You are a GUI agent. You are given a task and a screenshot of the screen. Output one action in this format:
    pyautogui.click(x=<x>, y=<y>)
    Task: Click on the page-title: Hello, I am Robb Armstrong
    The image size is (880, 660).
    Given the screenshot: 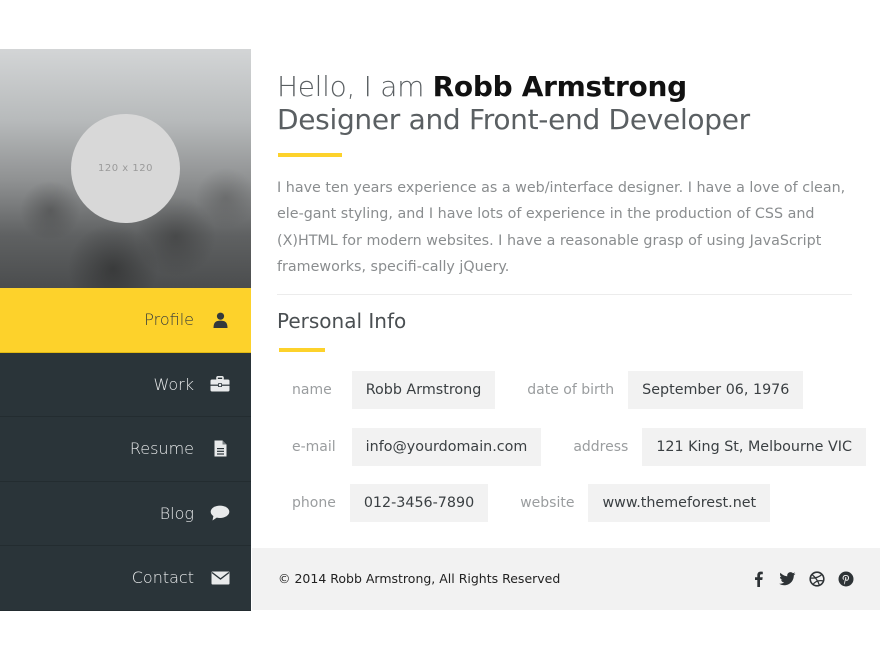 What is the action you would take?
    pyautogui.click(x=482, y=86)
    